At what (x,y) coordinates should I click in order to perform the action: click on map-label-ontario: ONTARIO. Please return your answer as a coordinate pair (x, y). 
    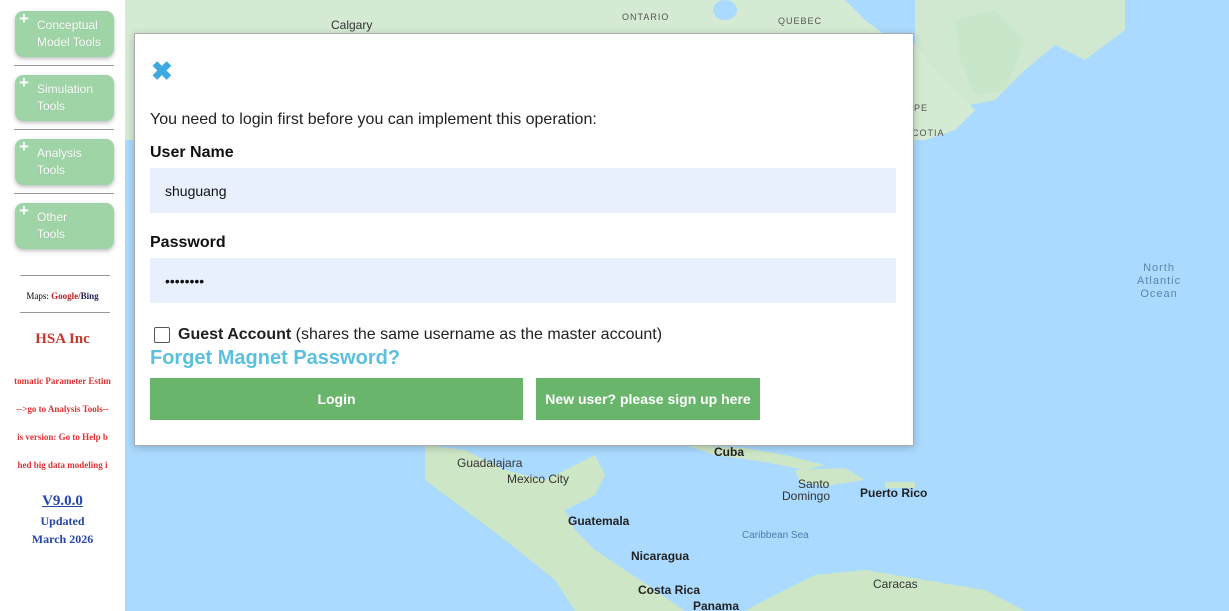
    Looking at the image, I should click on (646, 17).